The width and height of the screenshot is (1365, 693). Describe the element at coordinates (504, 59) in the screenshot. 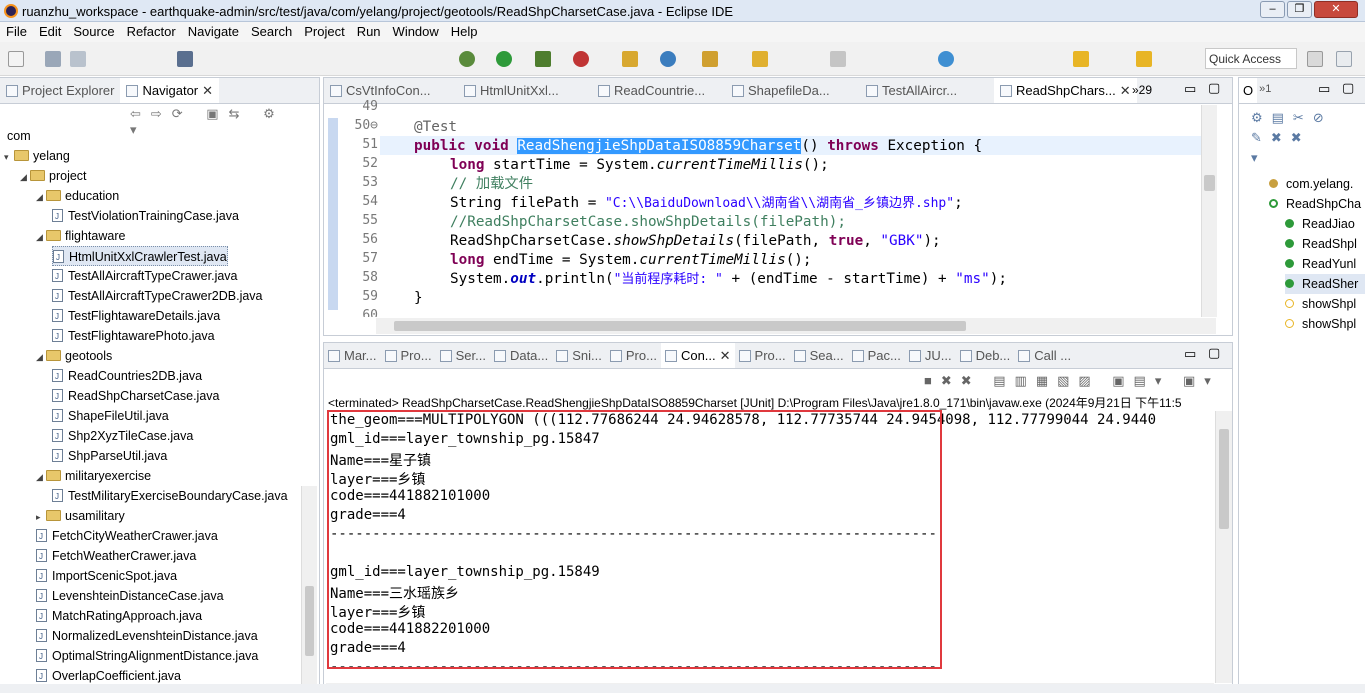

I see `run-icon` at that location.